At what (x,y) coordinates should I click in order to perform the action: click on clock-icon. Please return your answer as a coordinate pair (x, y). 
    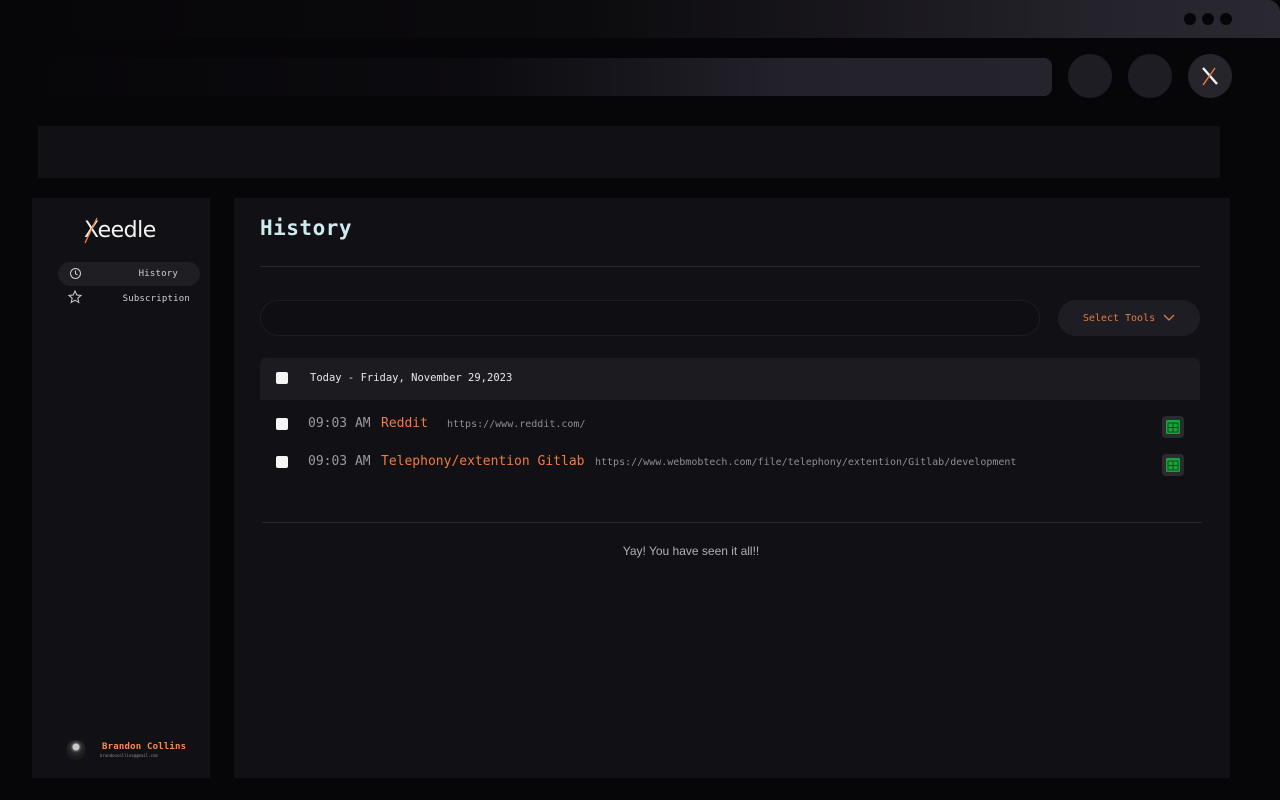
    Looking at the image, I should click on (75, 273).